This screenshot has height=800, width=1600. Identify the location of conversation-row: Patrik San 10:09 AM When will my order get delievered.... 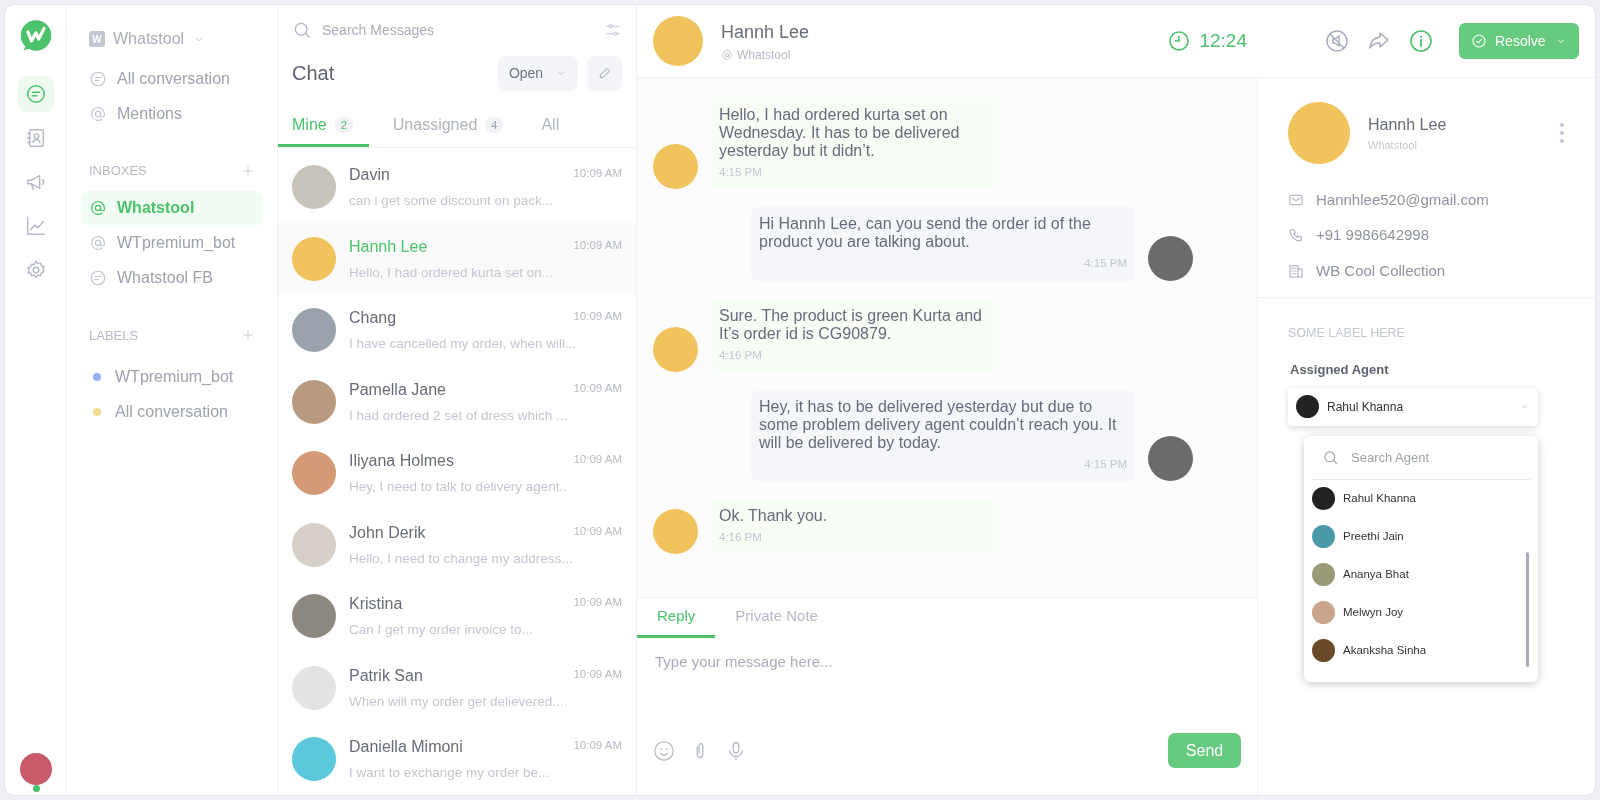
(457, 688).